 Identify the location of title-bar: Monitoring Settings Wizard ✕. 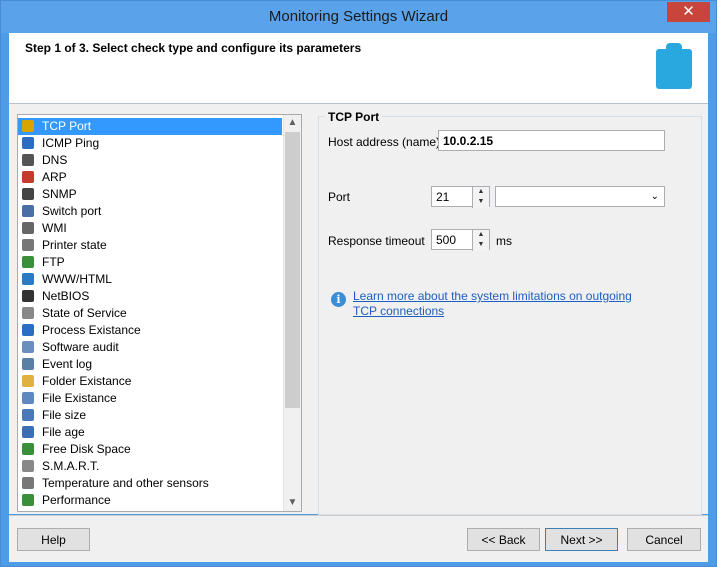
(358, 17).